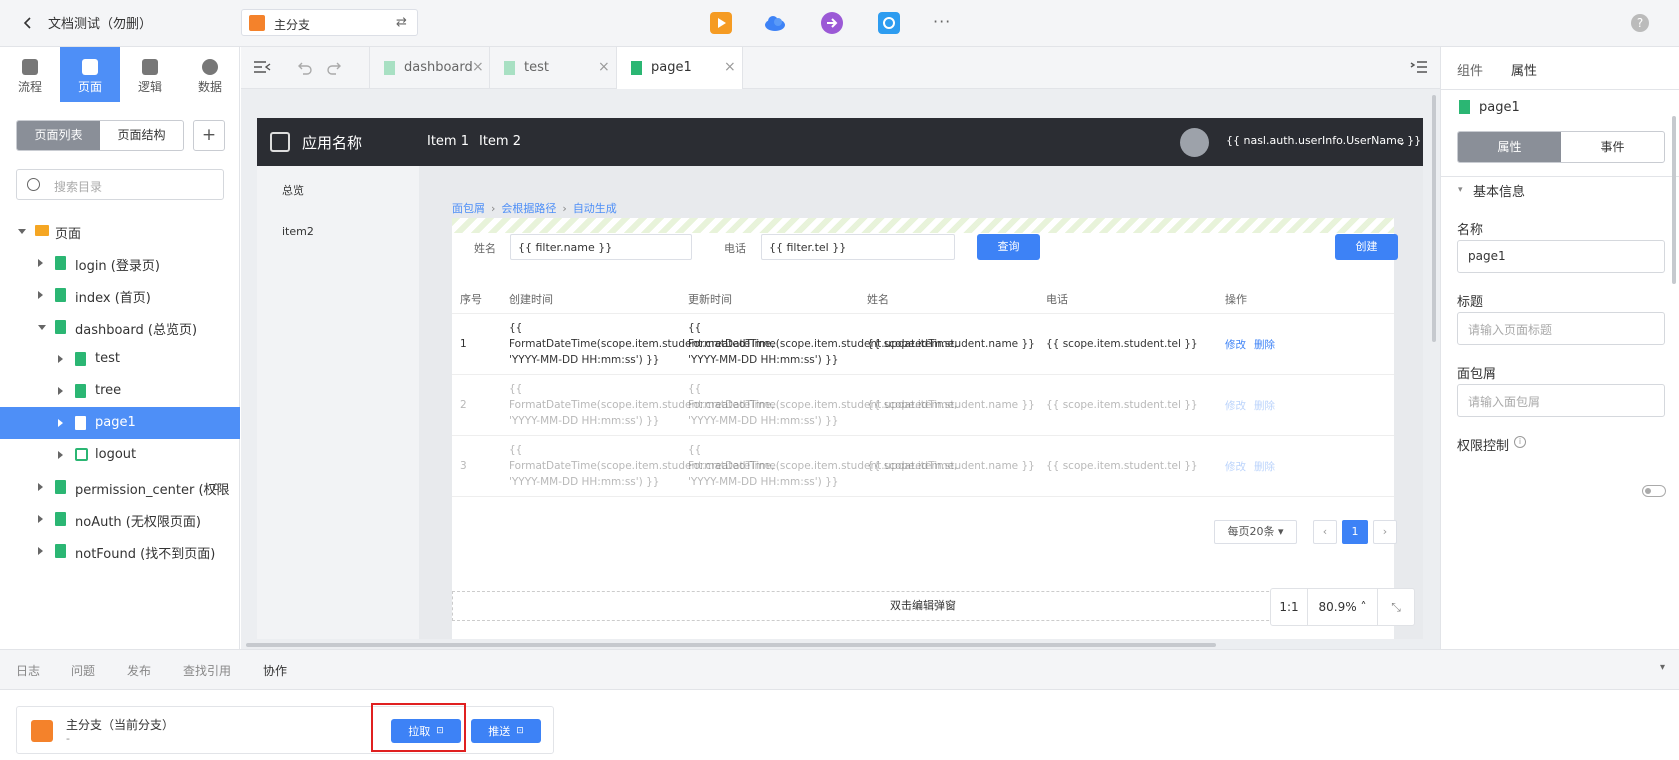  I want to click on modal-placeholder: 双击编辑弹窗, so click(923, 606).